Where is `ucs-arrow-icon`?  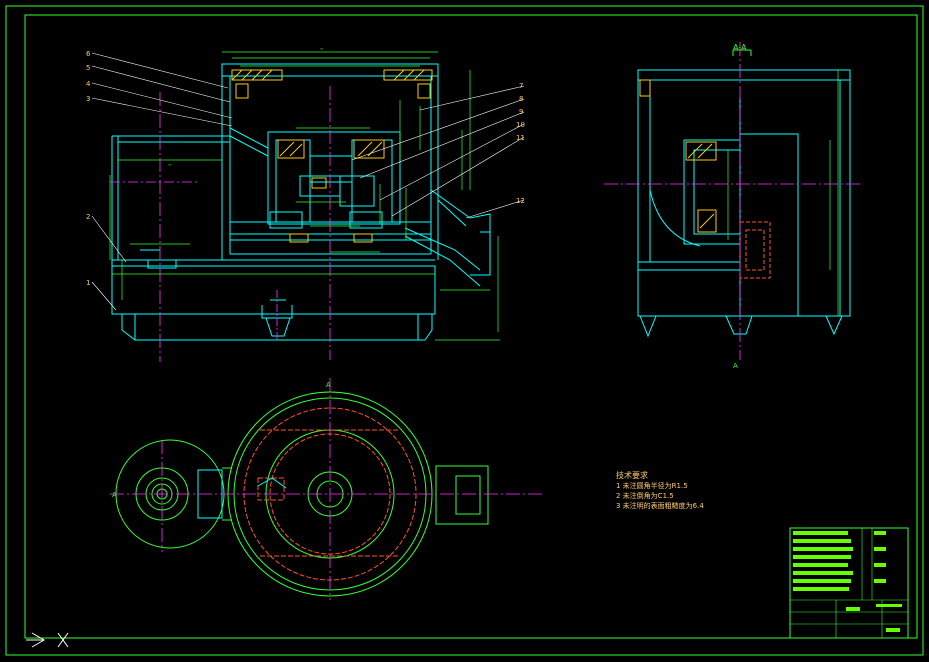 ucs-arrow-icon is located at coordinates (35, 640).